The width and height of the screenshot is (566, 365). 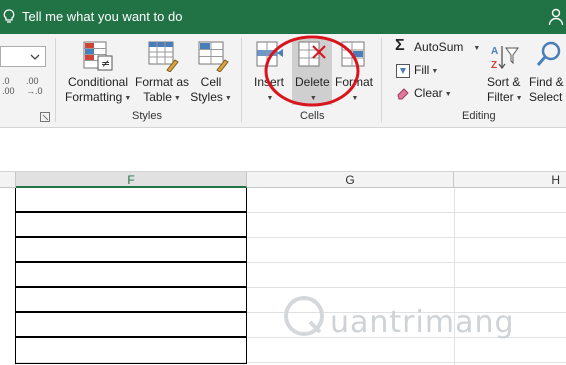 What do you see at coordinates (102, 16) in the screenshot?
I see `tell-me-search: Tell me what you want to do` at bounding box center [102, 16].